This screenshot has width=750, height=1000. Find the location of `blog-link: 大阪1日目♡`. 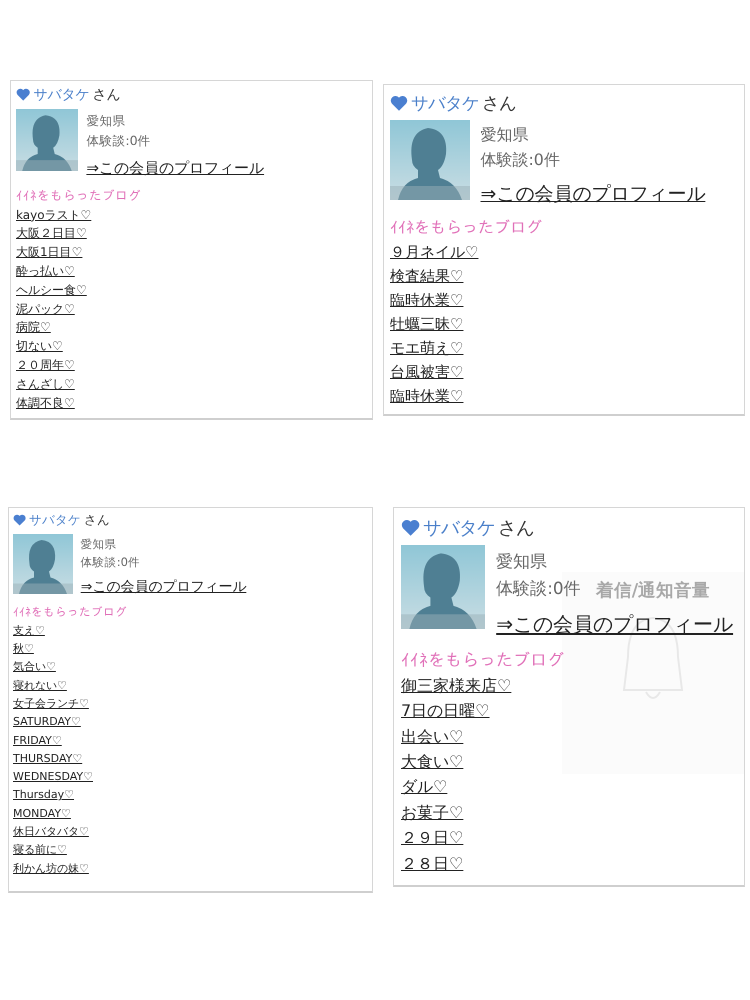

blog-link: 大阪1日目♡ is located at coordinates (49, 252).